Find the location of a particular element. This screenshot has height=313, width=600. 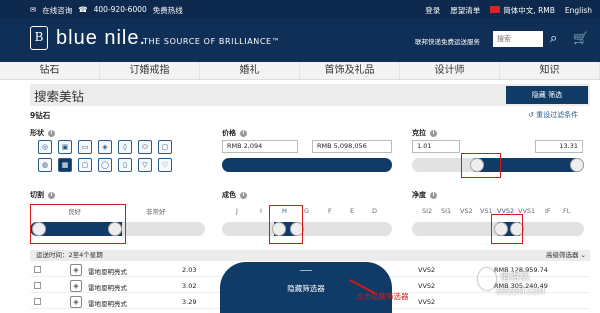

price-slider is located at coordinates (307, 165).